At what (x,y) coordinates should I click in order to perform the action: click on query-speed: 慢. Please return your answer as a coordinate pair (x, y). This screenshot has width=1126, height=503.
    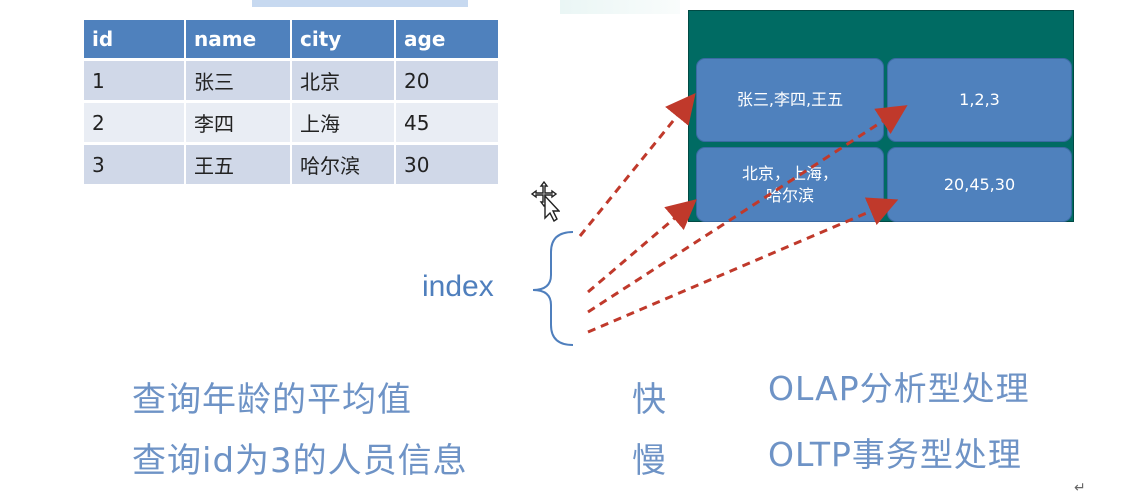
    Looking at the image, I should click on (649, 461).